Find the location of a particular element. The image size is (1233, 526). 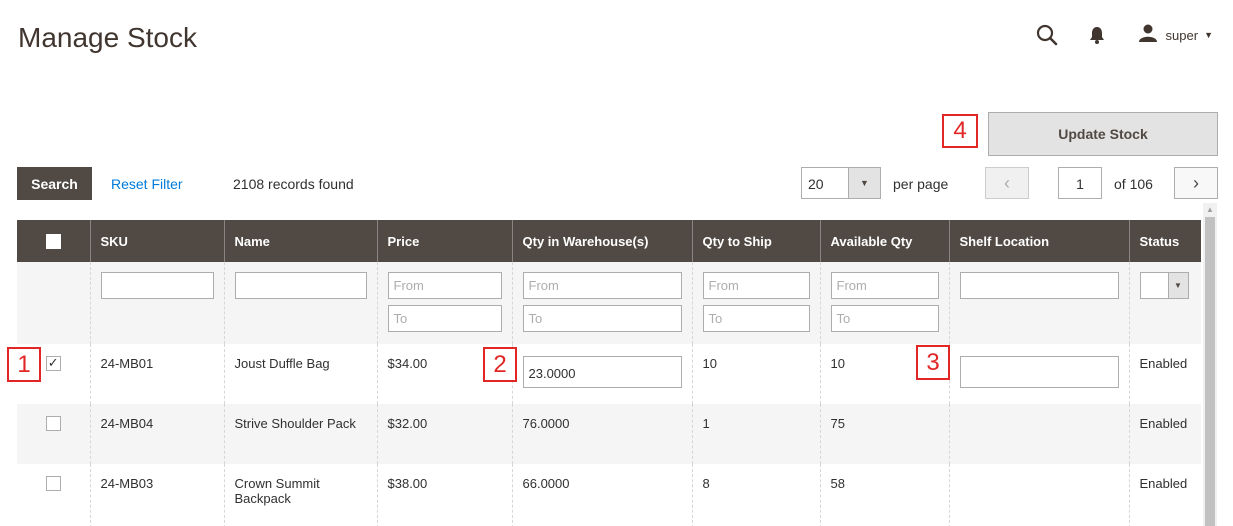

update-stock-button: Update Stock is located at coordinates (1103, 134).